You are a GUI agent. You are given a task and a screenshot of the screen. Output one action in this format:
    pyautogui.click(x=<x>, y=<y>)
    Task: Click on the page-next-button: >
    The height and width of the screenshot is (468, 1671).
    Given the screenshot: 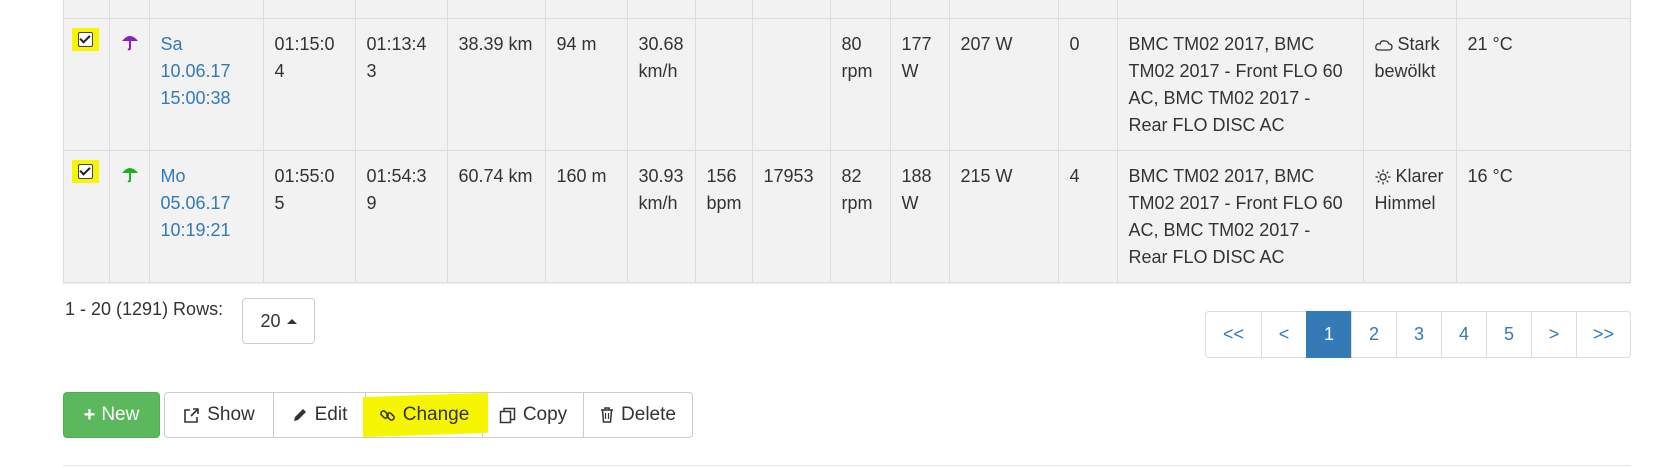 What is the action you would take?
    pyautogui.click(x=1554, y=334)
    